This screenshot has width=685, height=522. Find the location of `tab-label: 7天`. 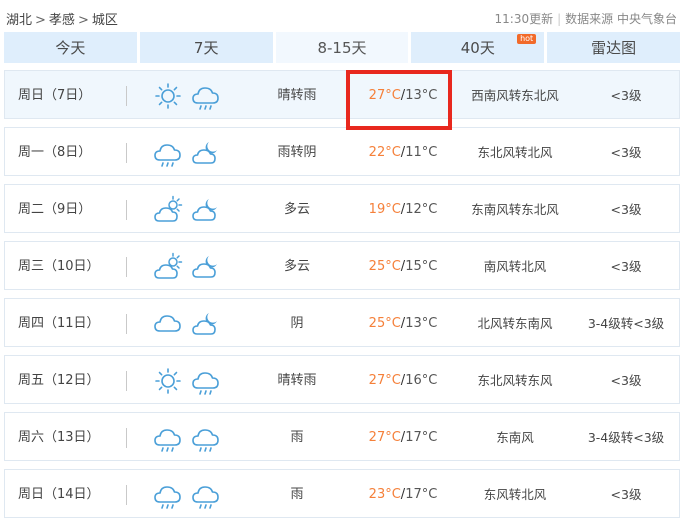

tab-label: 7天 is located at coordinates (206, 48).